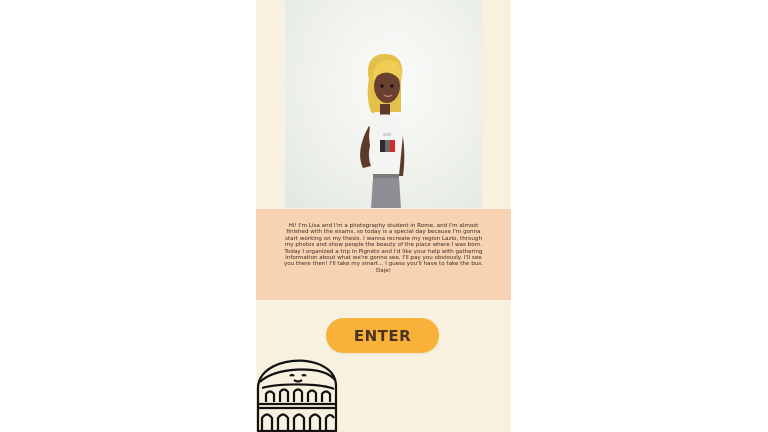 The image size is (768, 432). Describe the element at coordinates (297, 395) in the screenshot. I see `colosseum-icon` at that location.